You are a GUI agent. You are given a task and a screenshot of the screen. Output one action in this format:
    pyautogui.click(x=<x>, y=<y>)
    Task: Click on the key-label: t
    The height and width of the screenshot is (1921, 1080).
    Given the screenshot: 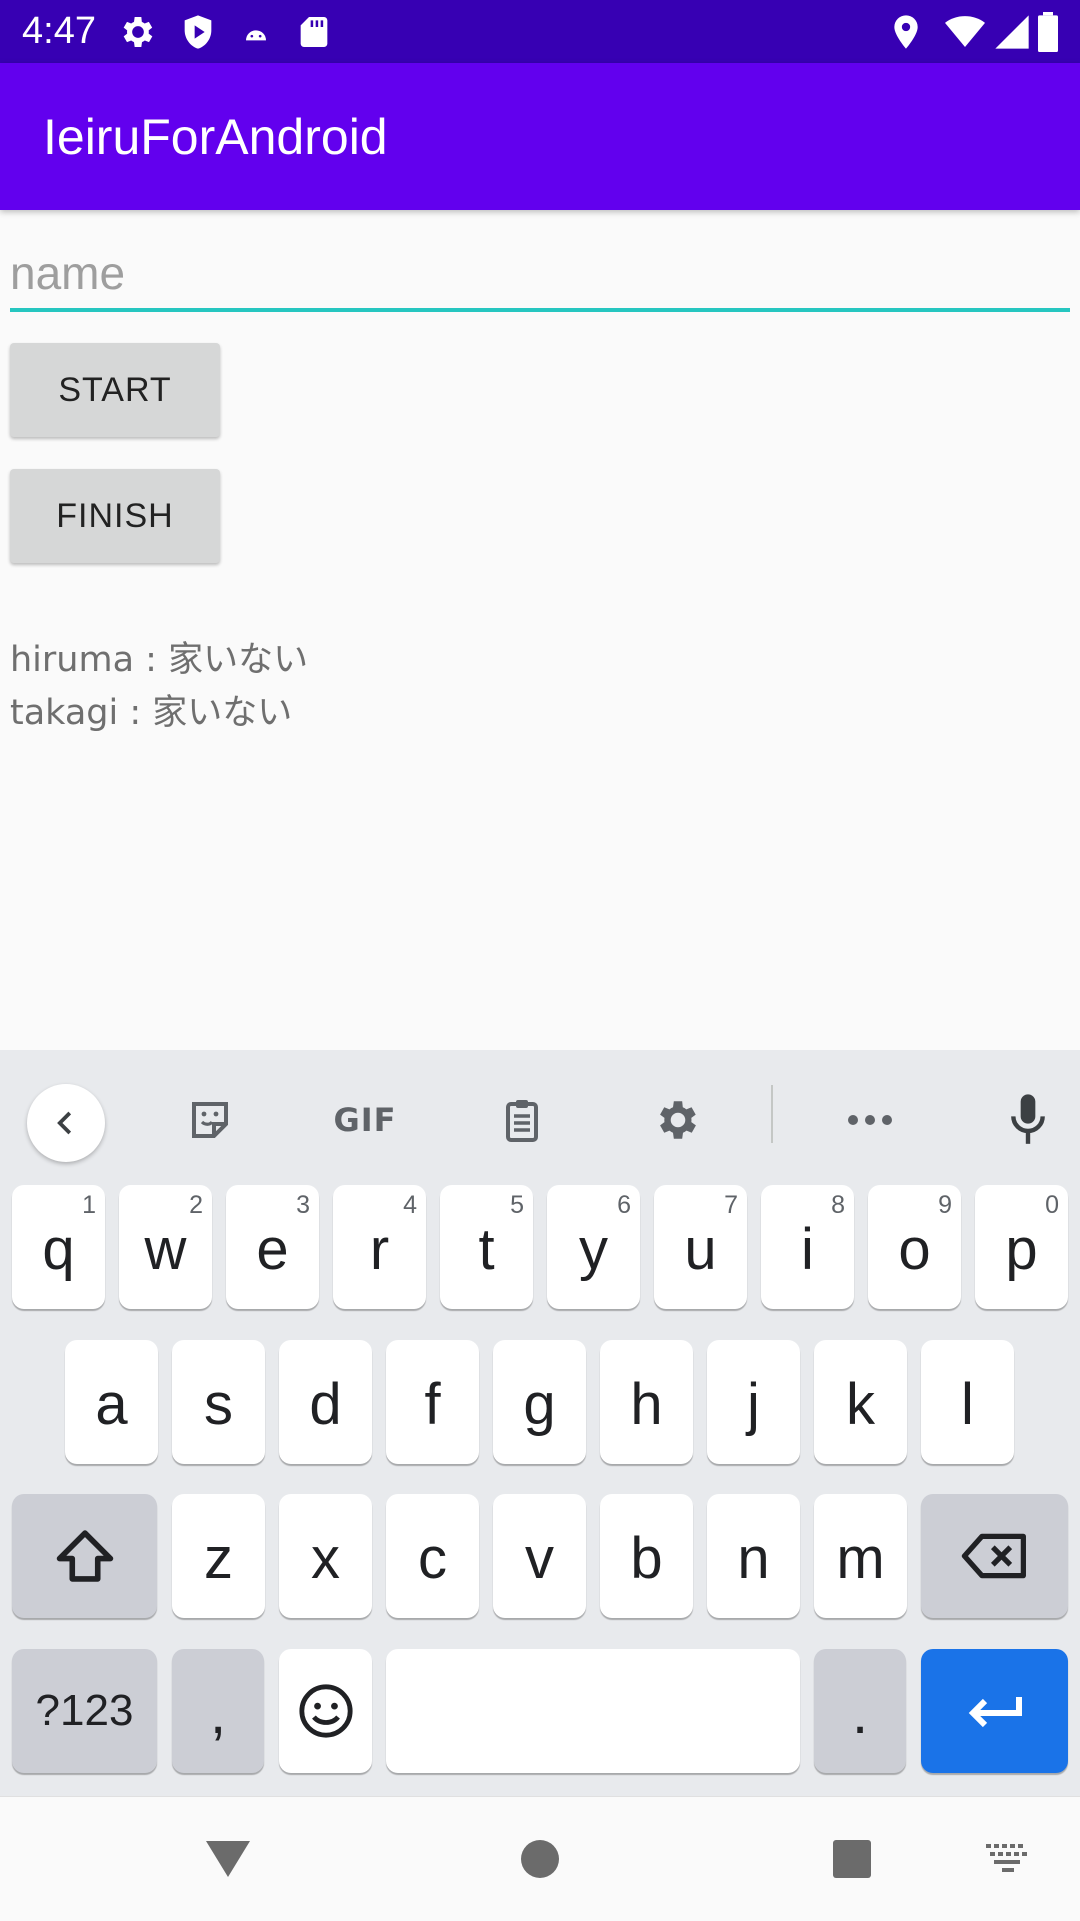 What is the action you would take?
    pyautogui.click(x=486, y=1249)
    